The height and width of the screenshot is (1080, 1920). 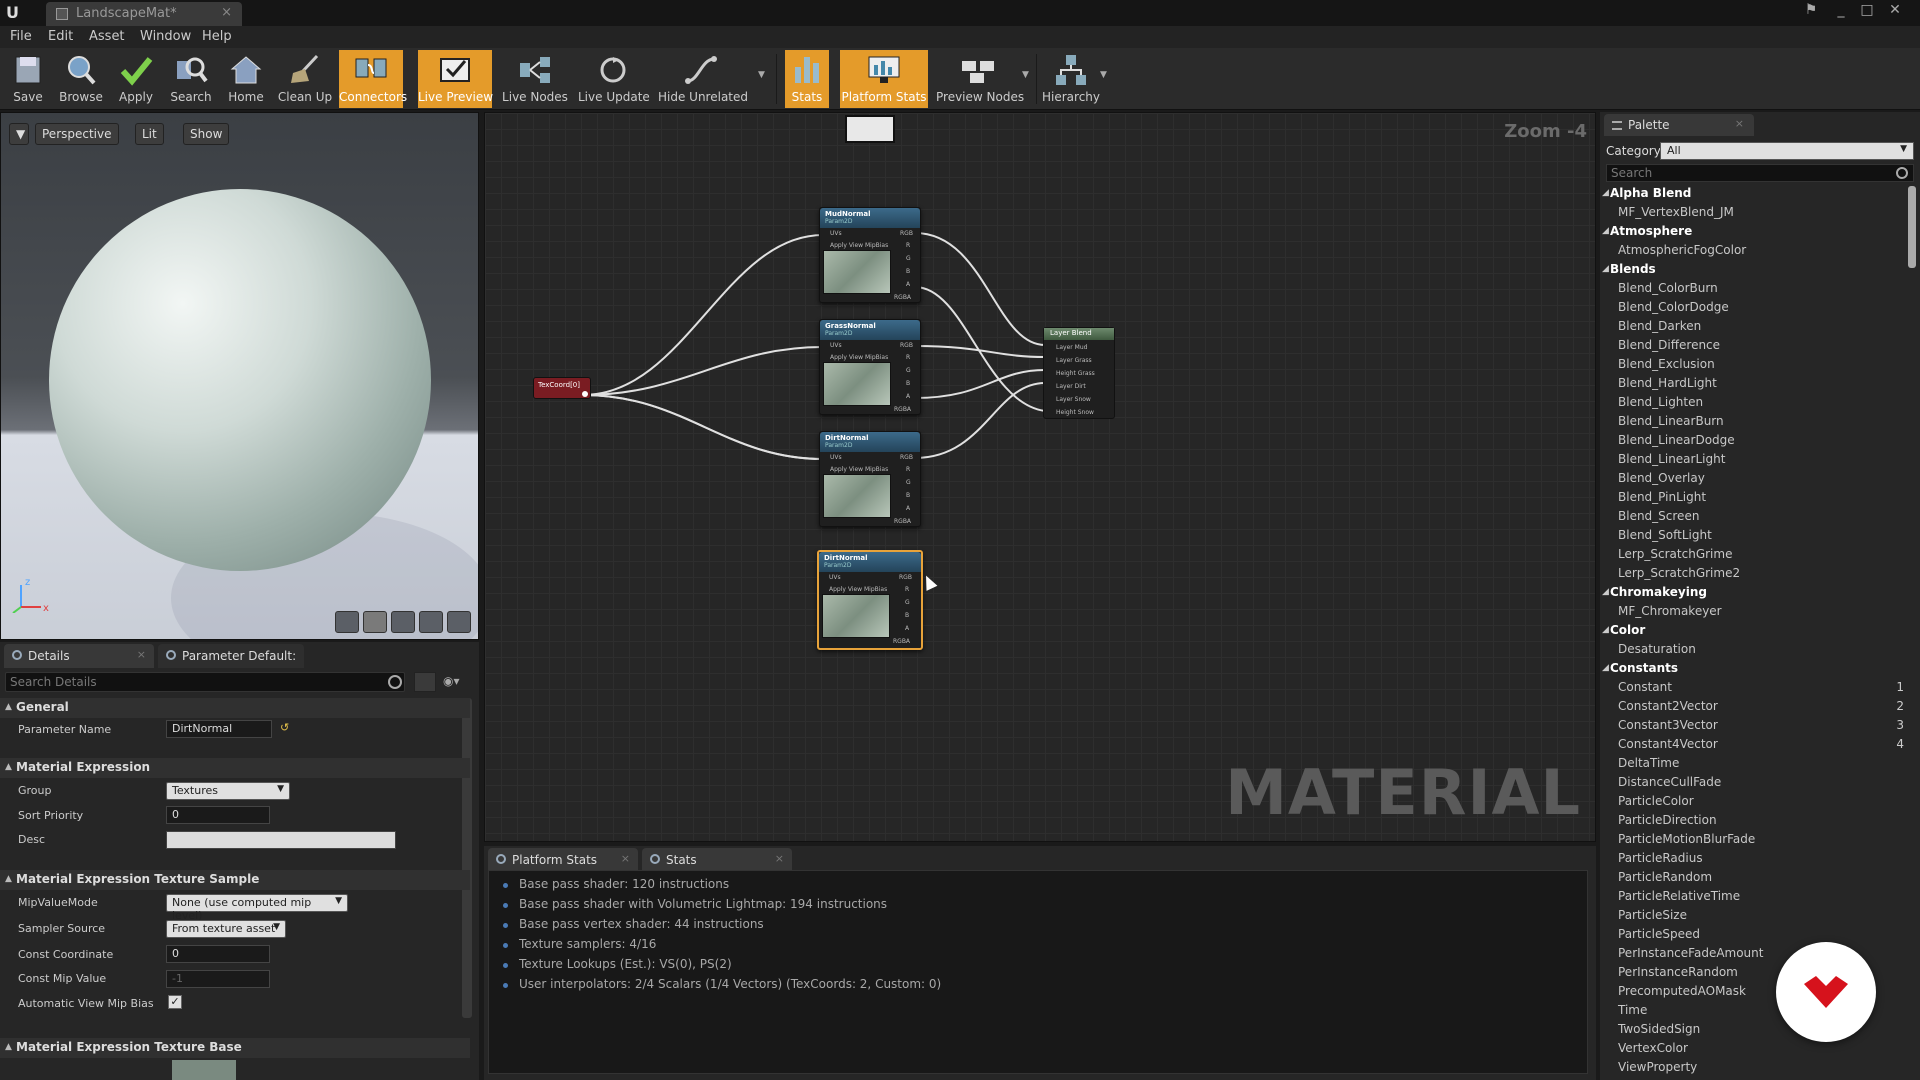 I want to click on section-texture-sample: ▲ Material Expression Texture Sample, so click(x=235, y=880).